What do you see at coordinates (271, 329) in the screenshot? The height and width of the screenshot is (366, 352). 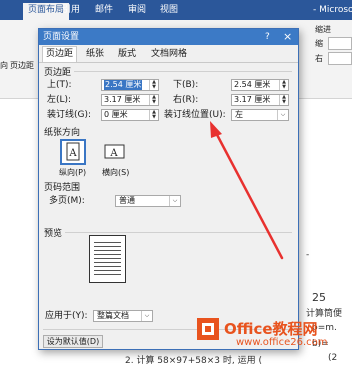 I see `watermark-brand: Office教程网` at bounding box center [271, 329].